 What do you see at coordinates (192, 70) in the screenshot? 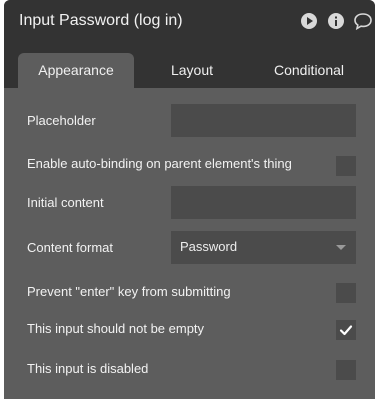
I see `tab-layout: Layout` at bounding box center [192, 70].